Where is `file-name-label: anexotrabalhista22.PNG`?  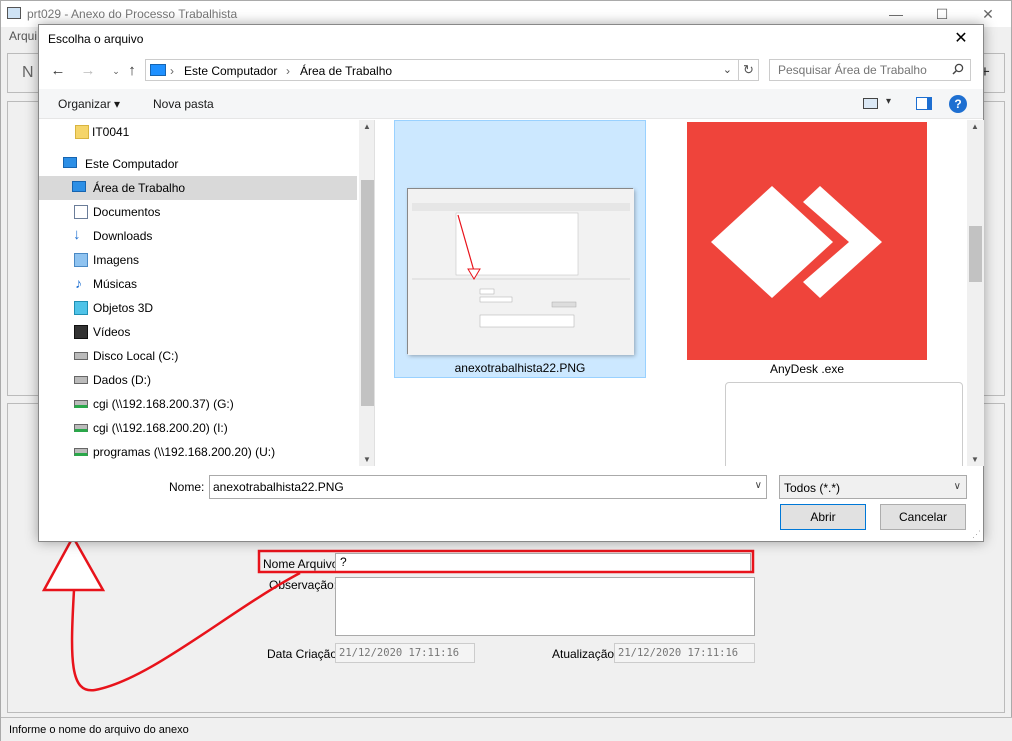 file-name-label: anexotrabalhista22.PNG is located at coordinates (520, 368).